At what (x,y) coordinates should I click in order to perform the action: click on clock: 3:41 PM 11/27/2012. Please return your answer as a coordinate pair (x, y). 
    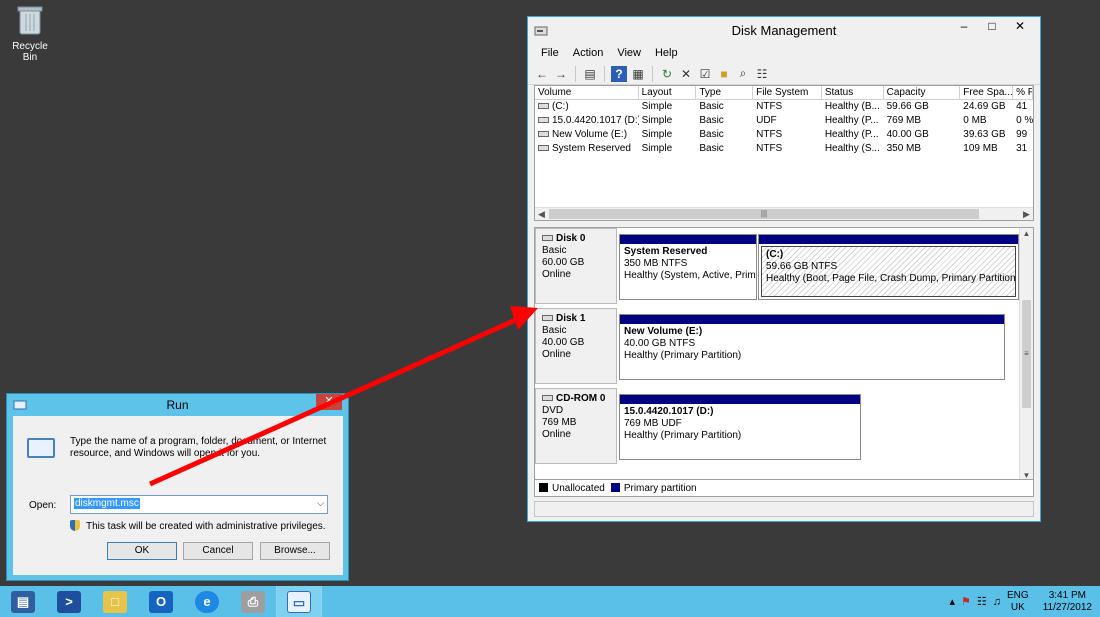
    Looking at the image, I should click on (1067, 602).